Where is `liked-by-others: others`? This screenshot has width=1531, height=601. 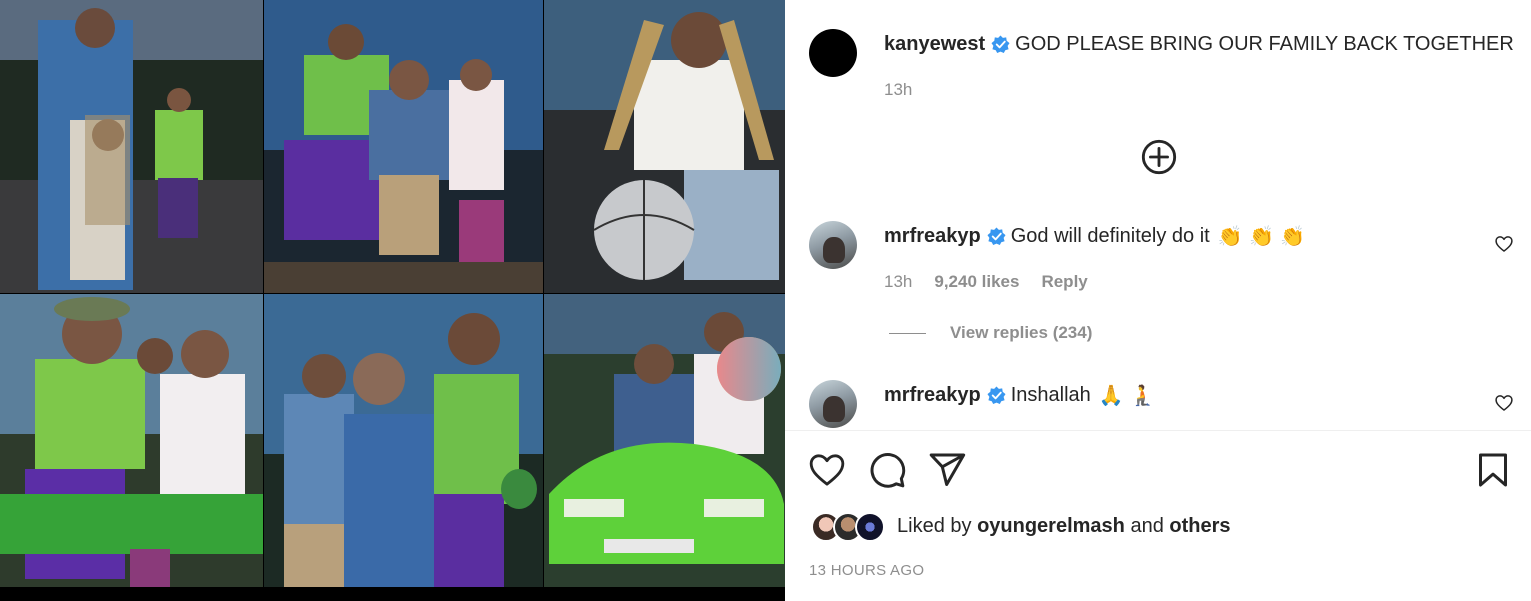
liked-by-others: others is located at coordinates (1199, 526).